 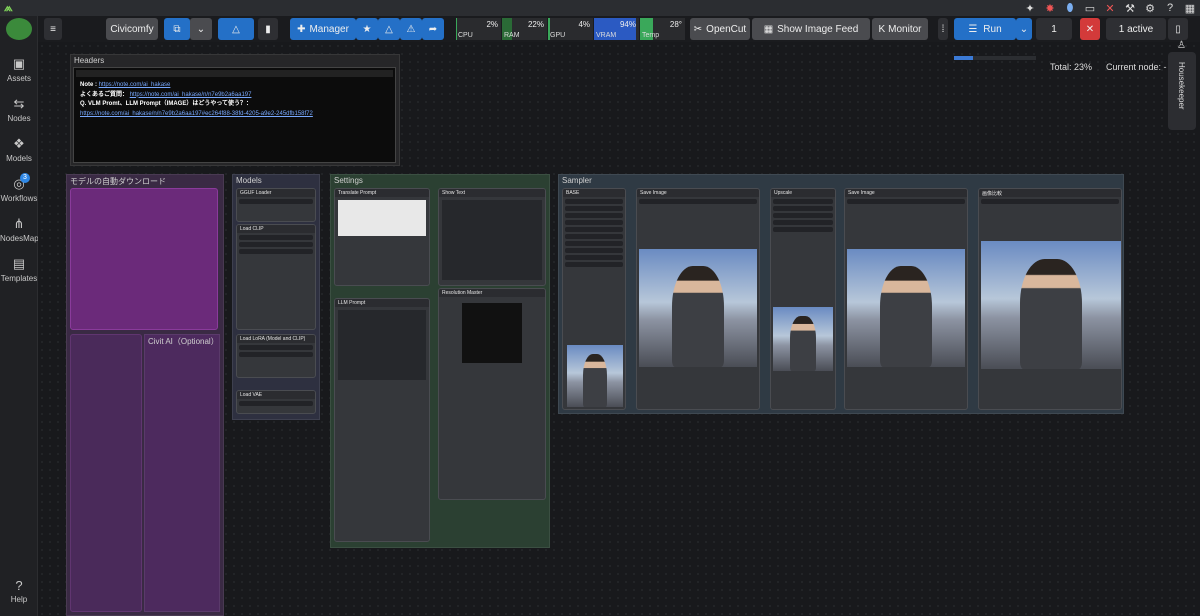 What do you see at coordinates (818, 29) in the screenshot?
I see `show-image-feed-label: Show Image Feed` at bounding box center [818, 29].